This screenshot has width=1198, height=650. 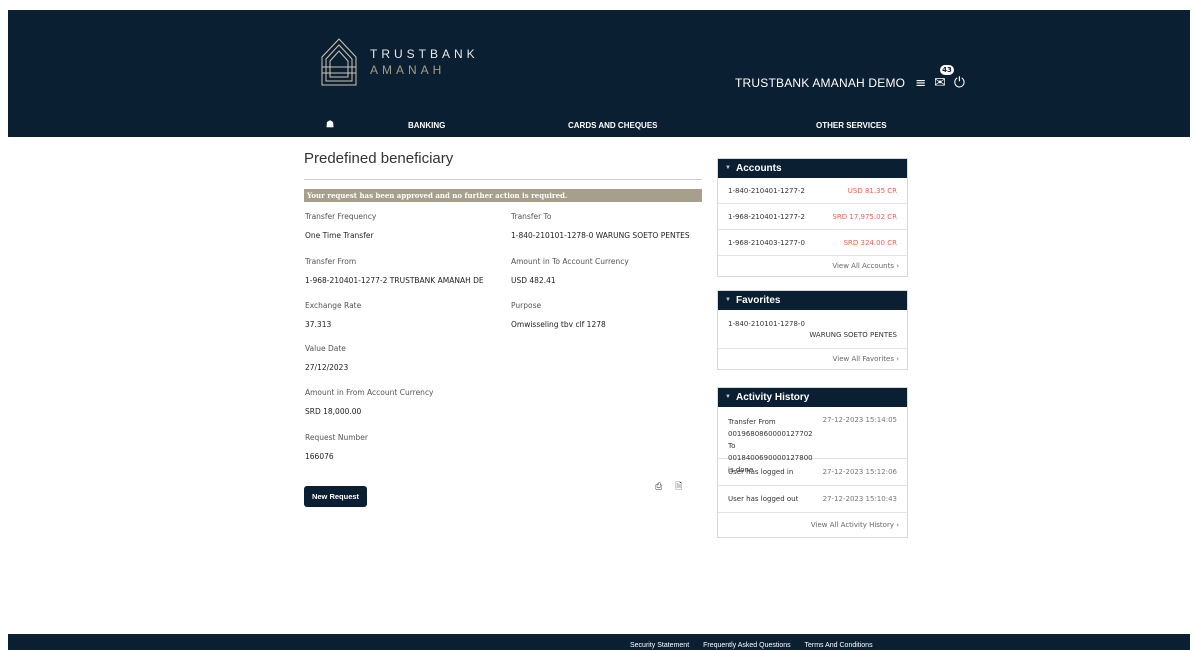 What do you see at coordinates (947, 70) in the screenshot?
I see `message-count-badge: 43` at bounding box center [947, 70].